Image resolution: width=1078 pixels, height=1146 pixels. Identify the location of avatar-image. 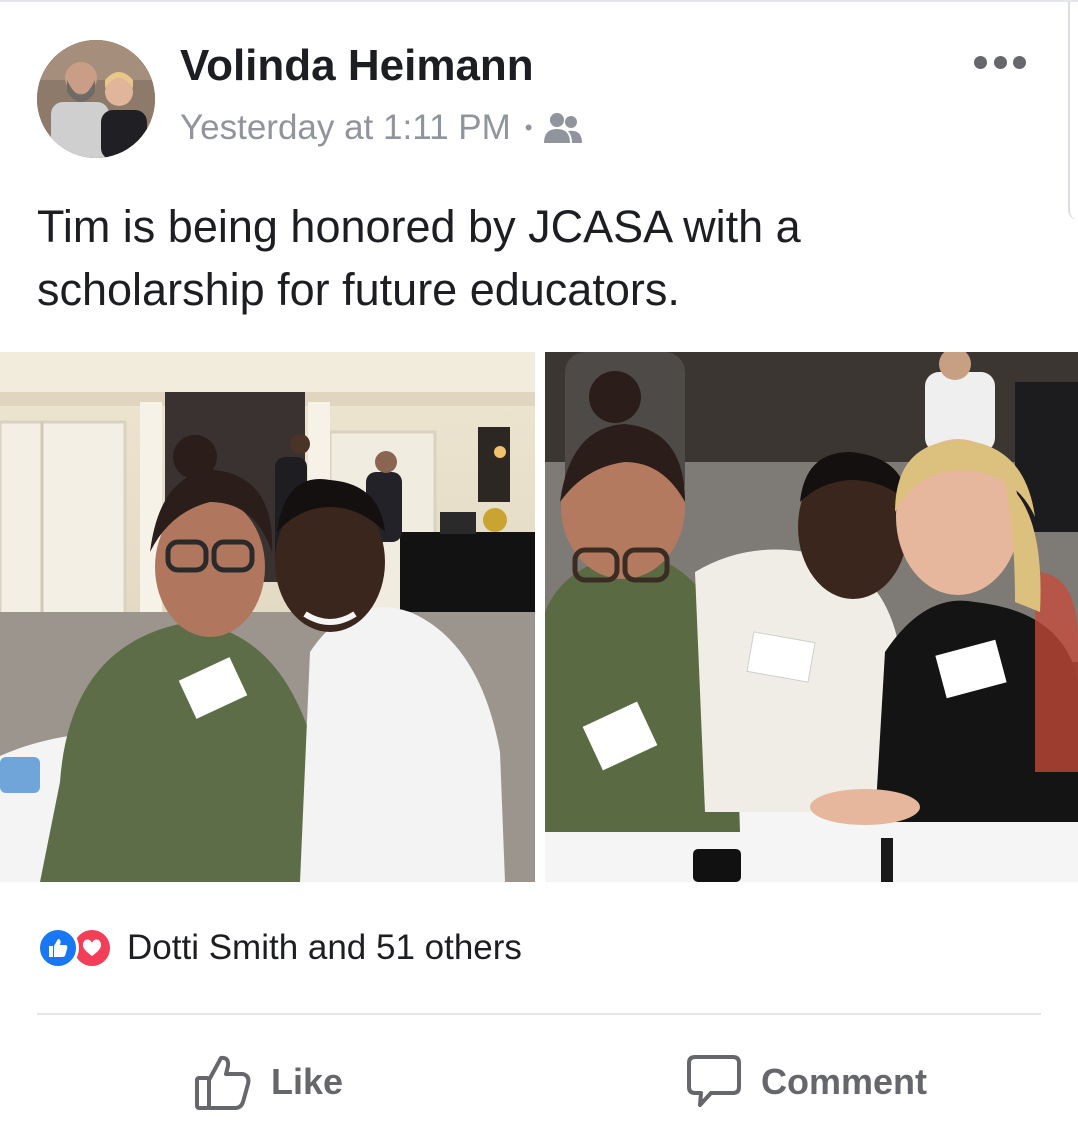
(96, 99).